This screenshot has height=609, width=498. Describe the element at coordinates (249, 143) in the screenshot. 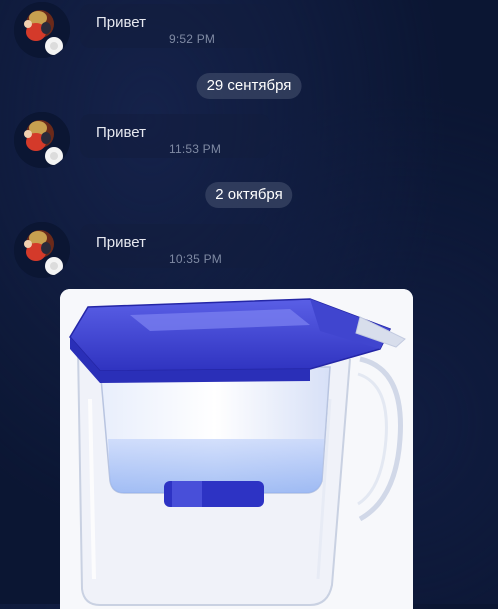

I see `message-row: Привет 11:53 PM` at that location.